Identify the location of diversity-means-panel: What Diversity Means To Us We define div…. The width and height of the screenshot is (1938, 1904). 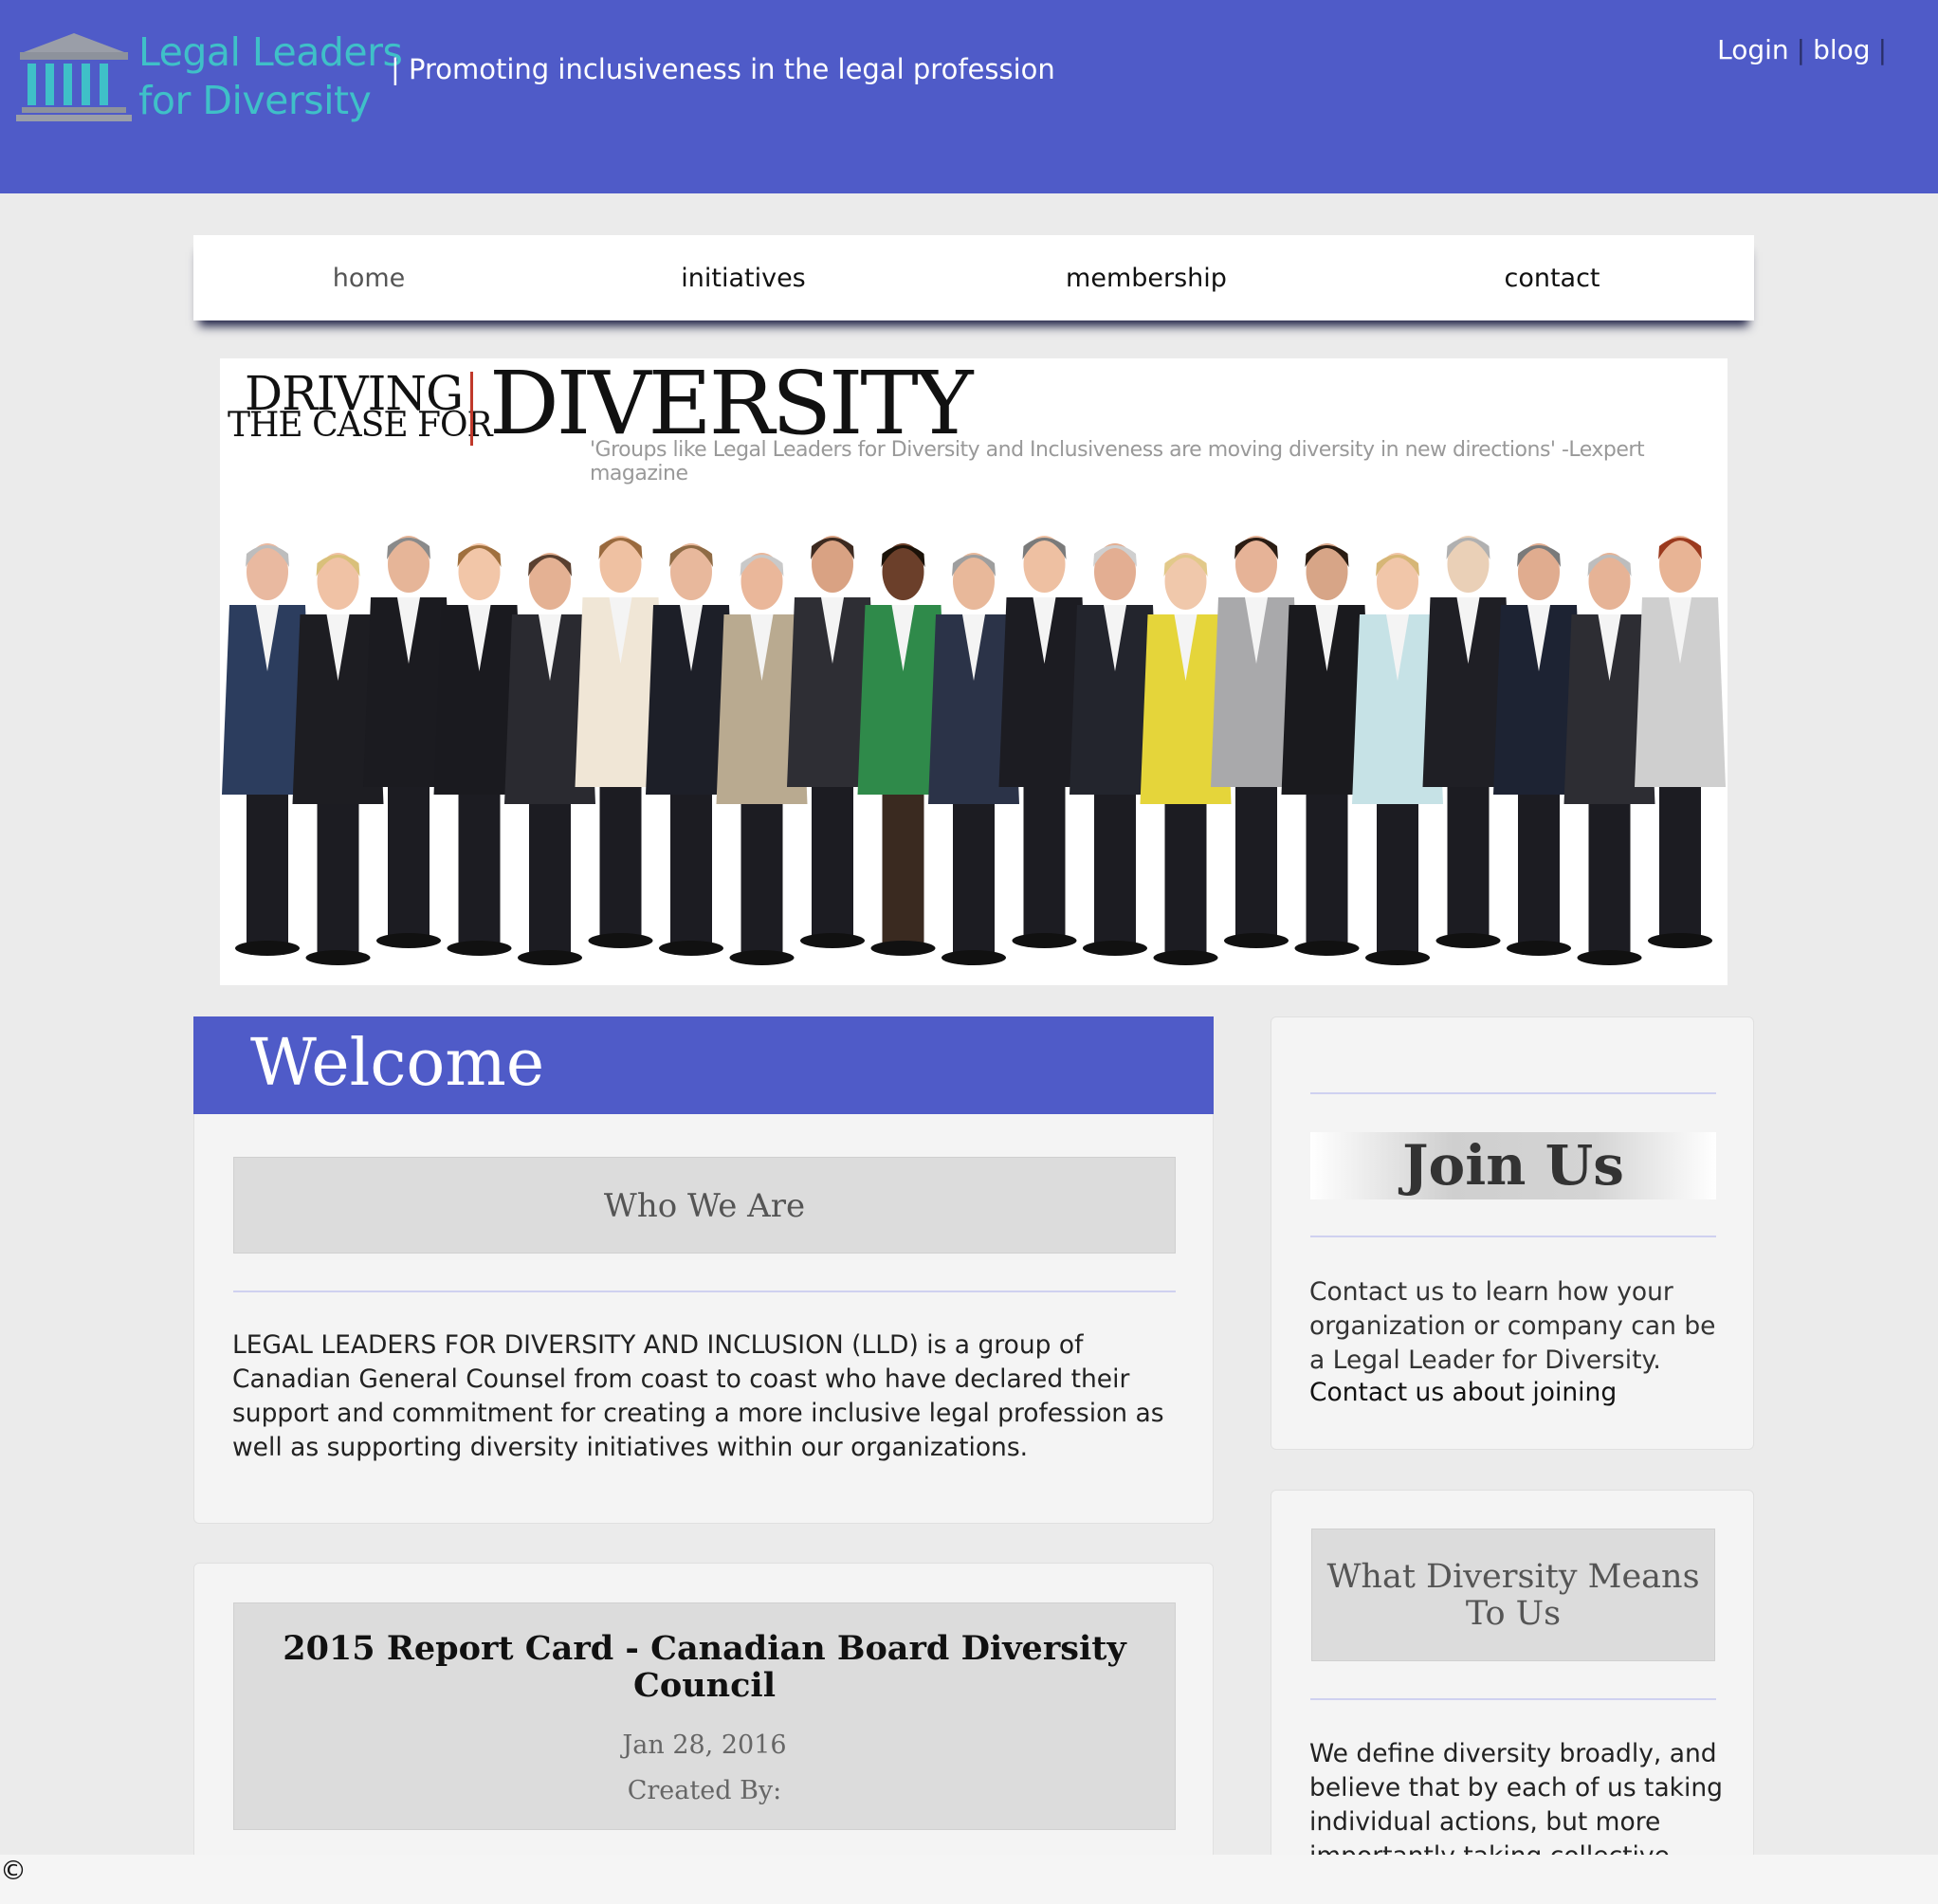
(1512, 1697).